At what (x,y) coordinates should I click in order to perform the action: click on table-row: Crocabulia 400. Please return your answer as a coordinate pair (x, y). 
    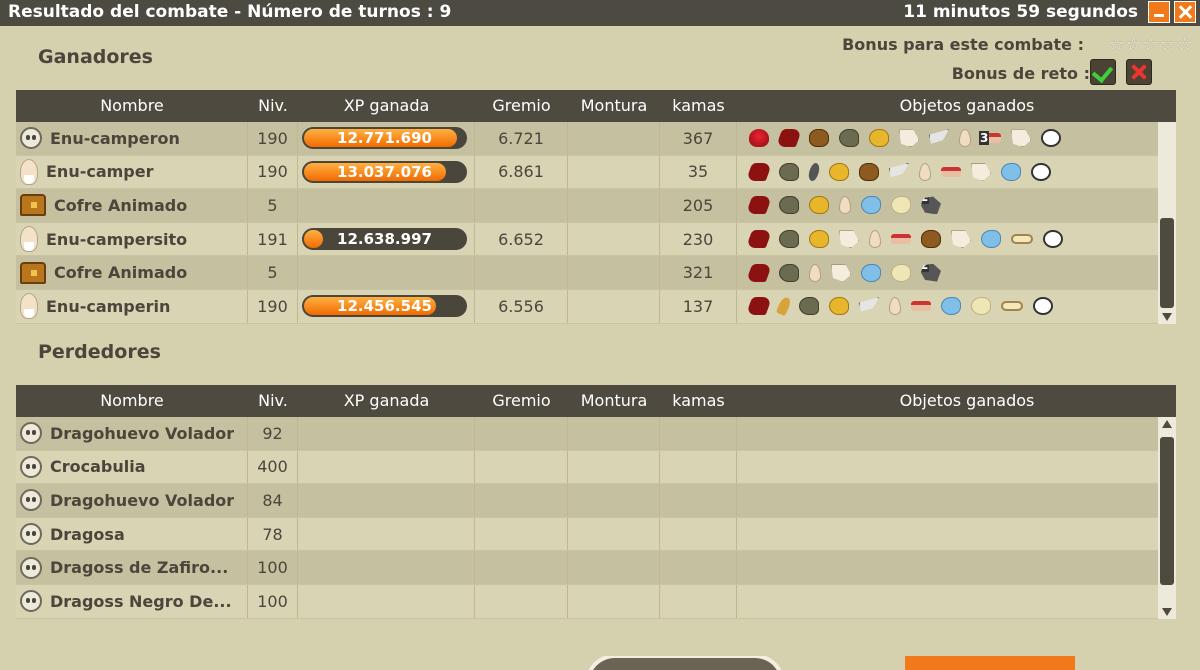
    Looking at the image, I should click on (596, 467).